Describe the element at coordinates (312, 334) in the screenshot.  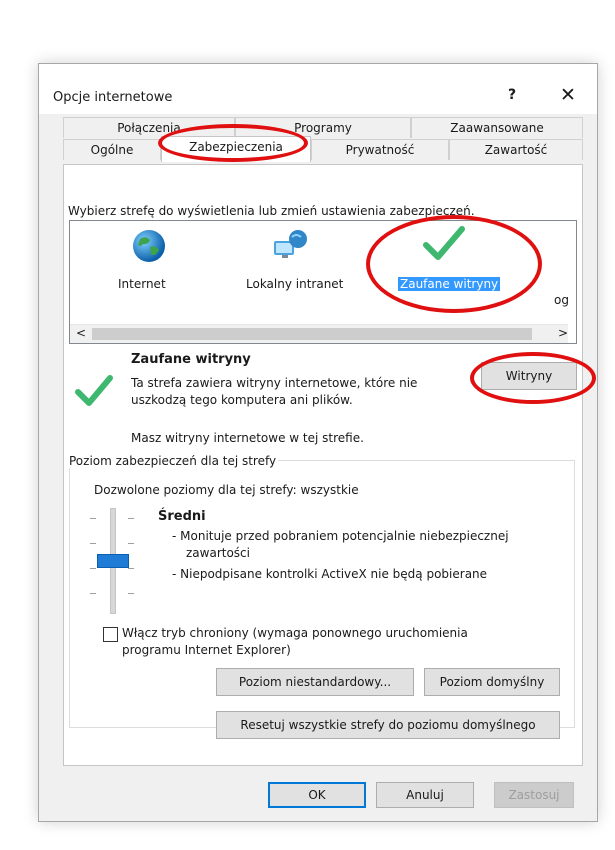
I see `scroll-thumb` at that location.